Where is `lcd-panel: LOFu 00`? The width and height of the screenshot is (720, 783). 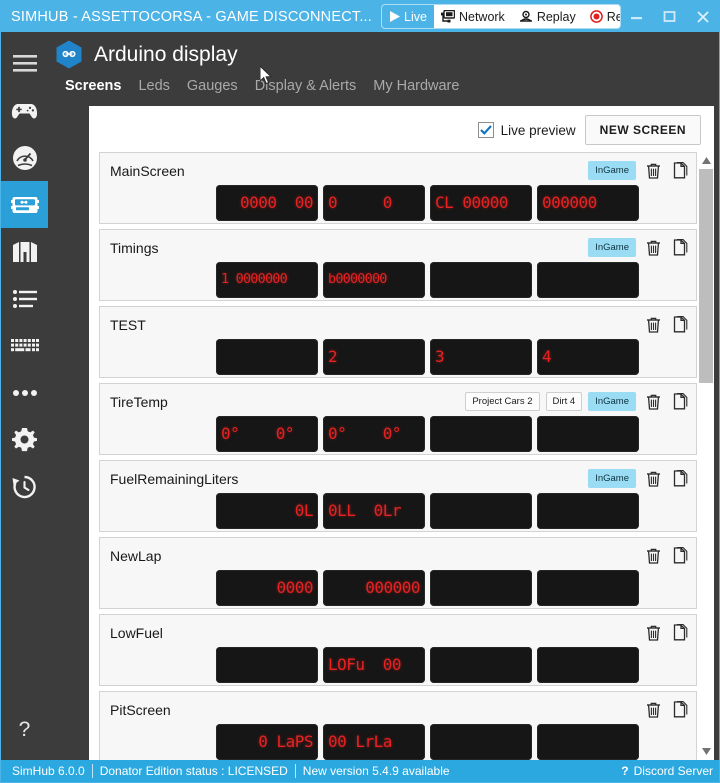
lcd-panel: LOFu 00 is located at coordinates (374, 665).